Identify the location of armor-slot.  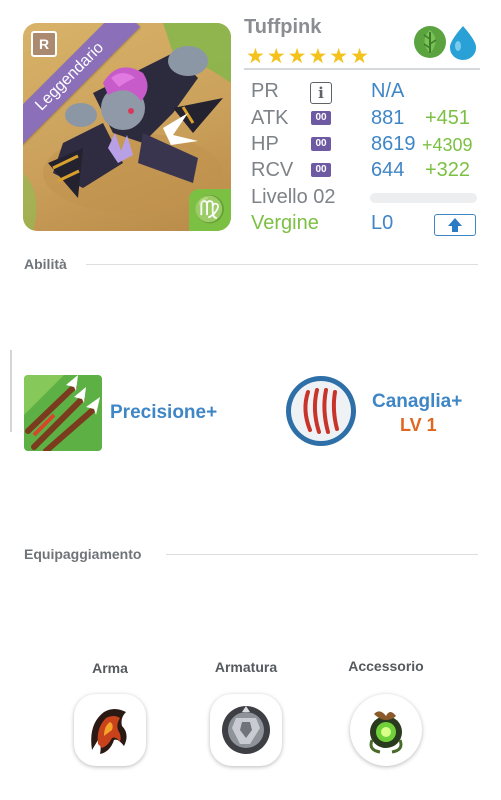
(246, 730).